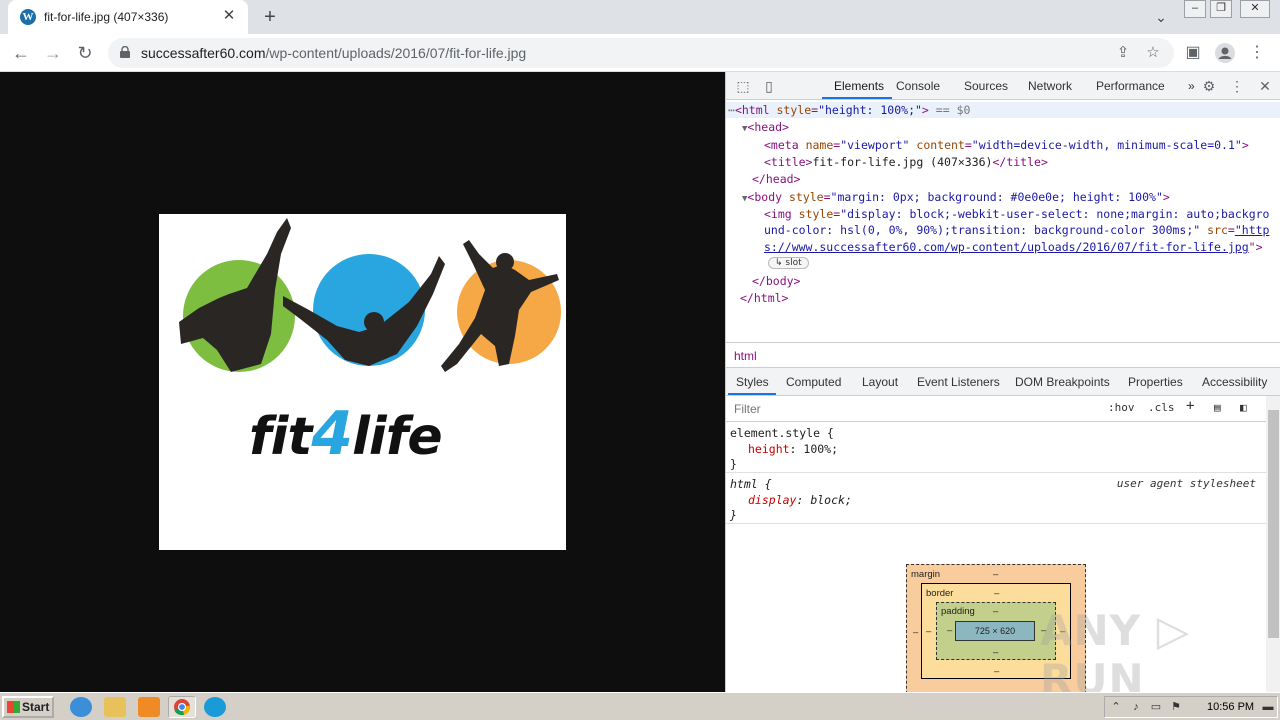 This screenshot has height=720, width=1280. I want to click on styles-filter-bar: :hov .cls + ▤ ◧, so click(996, 409).